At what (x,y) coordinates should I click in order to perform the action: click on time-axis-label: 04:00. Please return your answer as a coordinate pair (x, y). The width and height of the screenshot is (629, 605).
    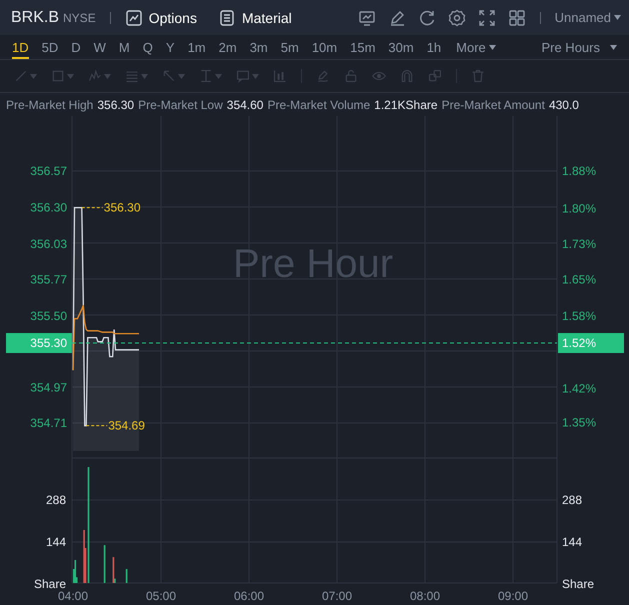
    Looking at the image, I should click on (73, 596).